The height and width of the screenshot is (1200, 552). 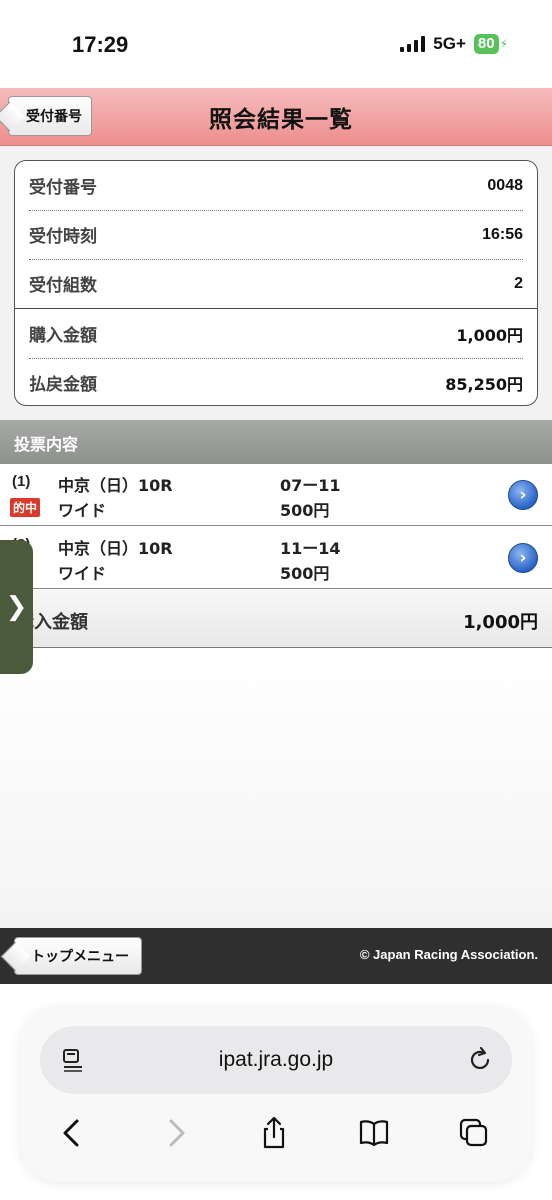 I want to click on url-text: ipat.jra.go.jp, so click(x=276, y=1059).